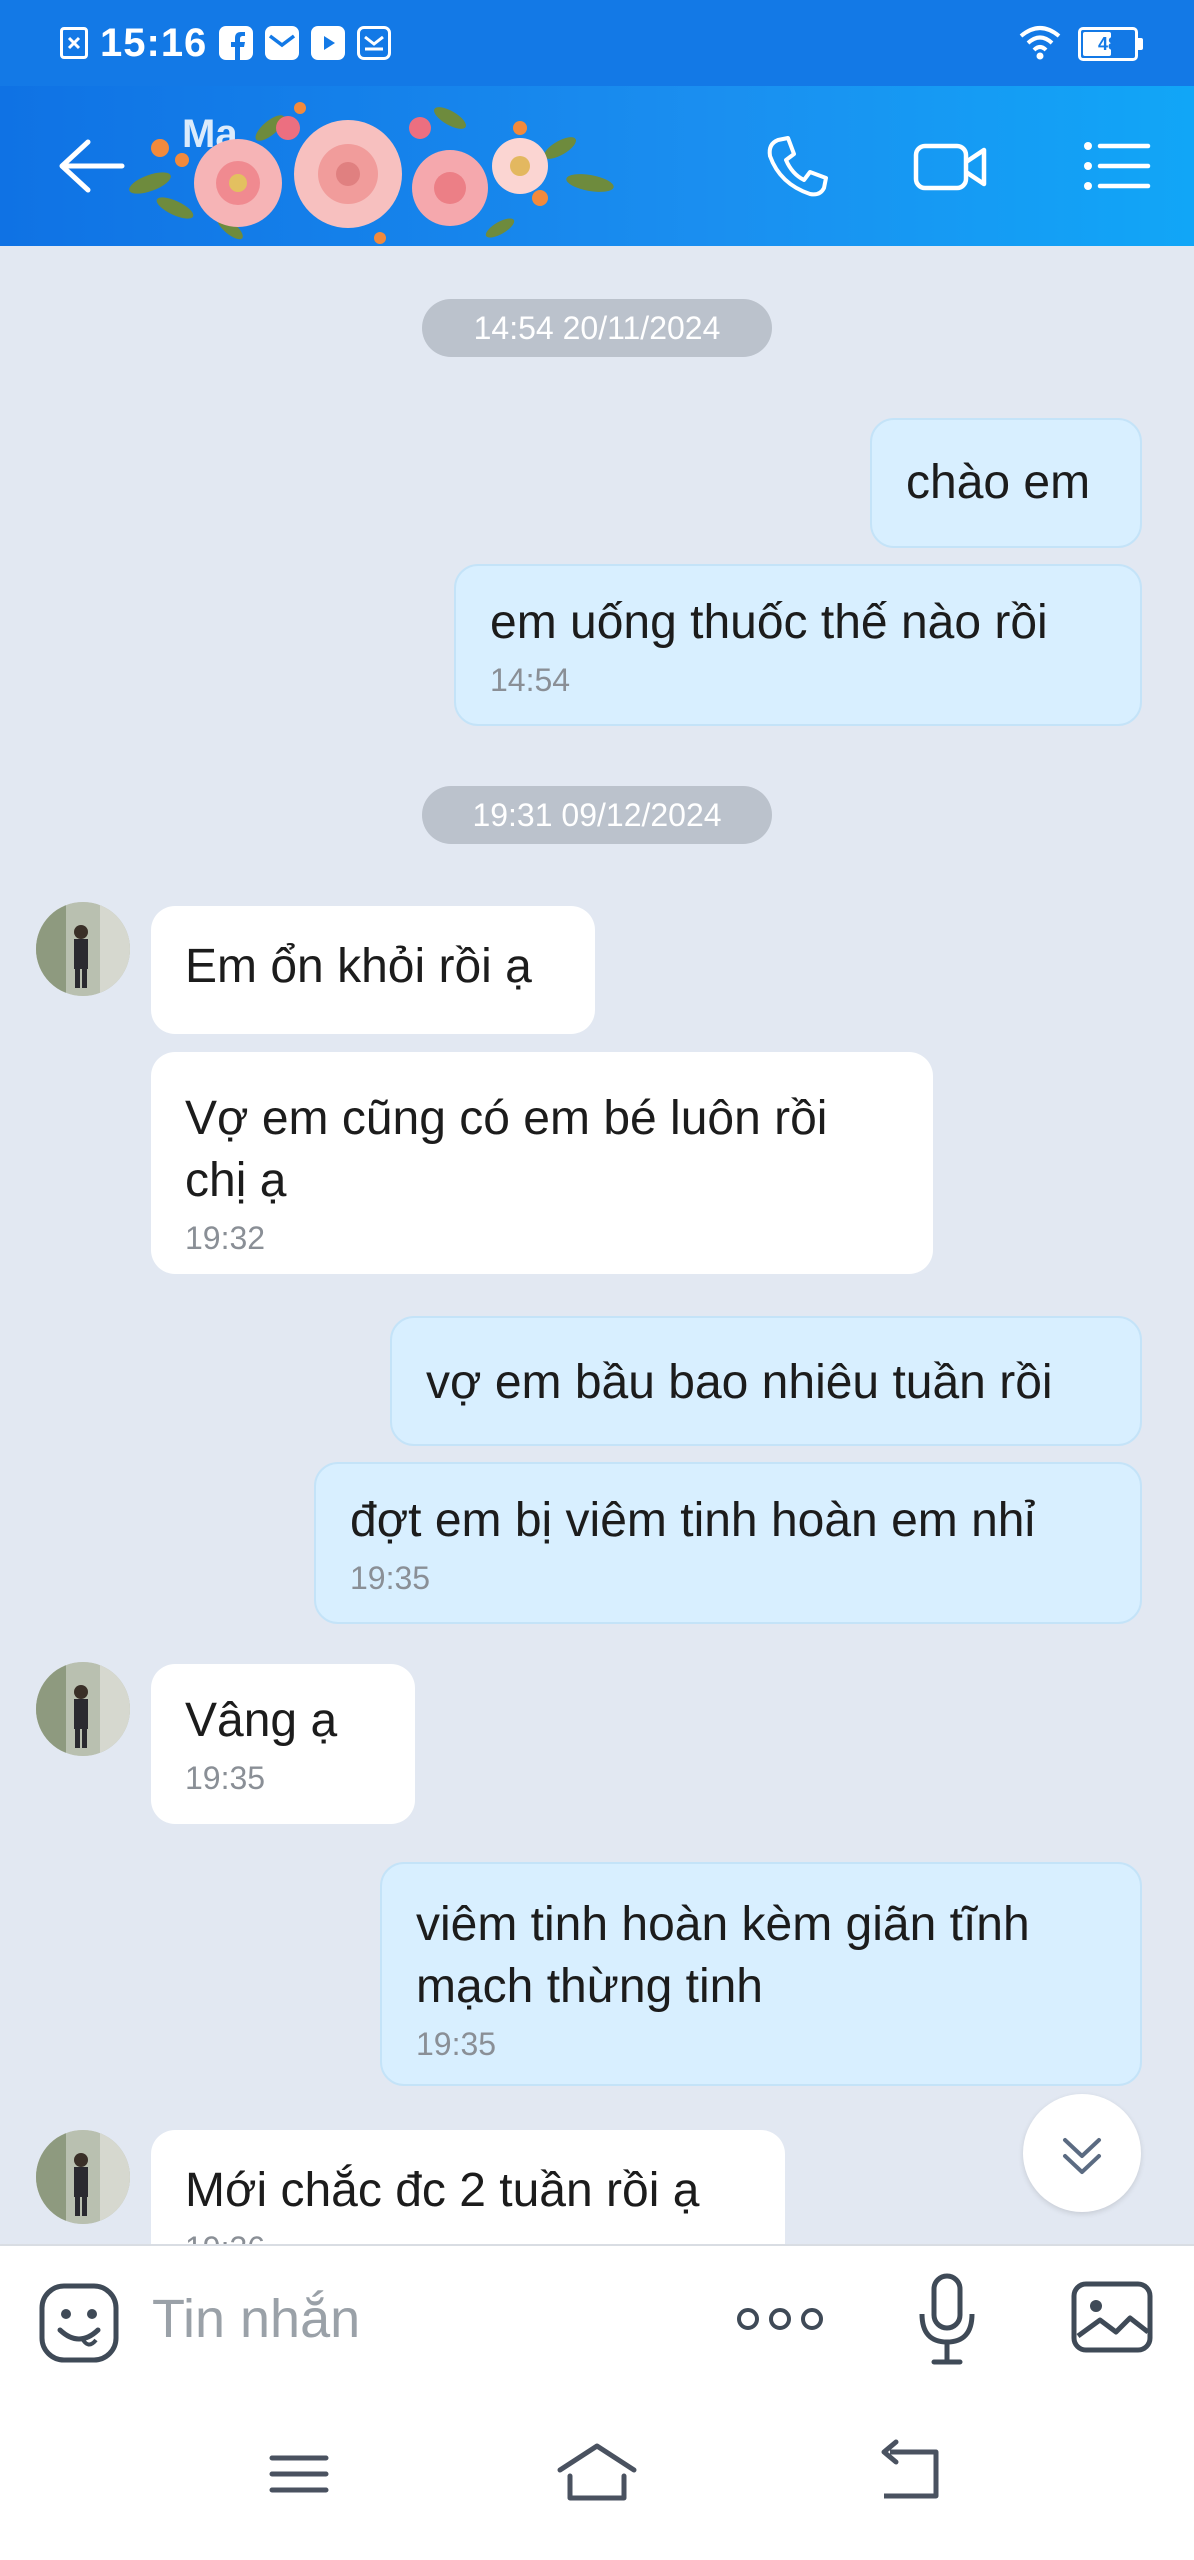 The width and height of the screenshot is (1194, 2560). I want to click on message-bubble-incoming: Em ổn khỏi rồi ạ, so click(373, 970).